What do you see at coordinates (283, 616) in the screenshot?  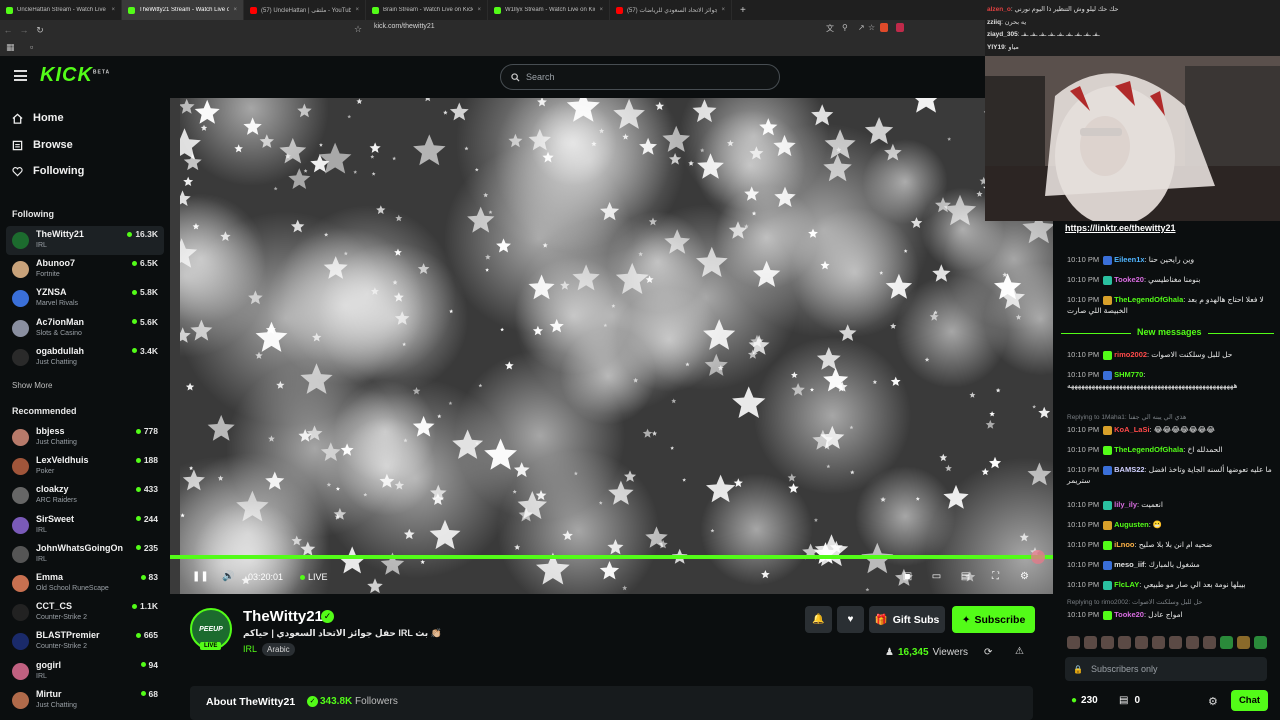 I see `channel-name: TheWitty21` at bounding box center [283, 616].